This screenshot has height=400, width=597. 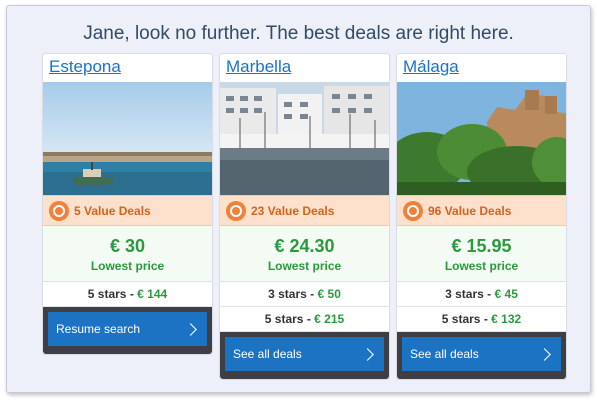 I want to click on lowest-price-box: € 30 Lowest price, so click(x=127, y=254).